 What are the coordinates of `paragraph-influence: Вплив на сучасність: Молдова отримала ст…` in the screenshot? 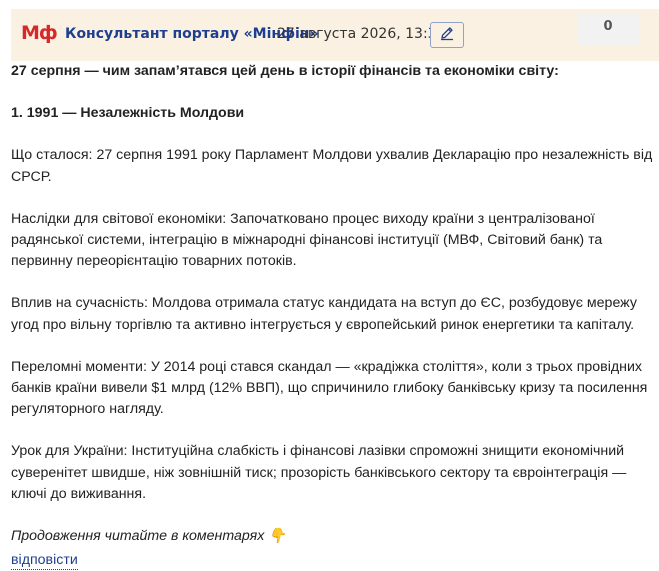 It's located at (324, 314).